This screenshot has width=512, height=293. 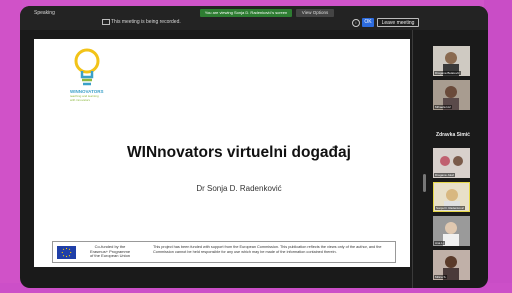 What do you see at coordinates (445, 175) in the screenshot?
I see `participant-name: Dragana Jokić` at bounding box center [445, 175].